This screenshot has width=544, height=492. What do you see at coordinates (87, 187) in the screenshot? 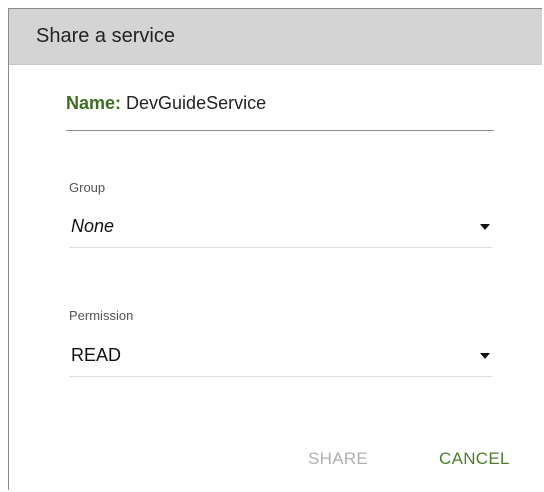
I see `group-label: Group` at bounding box center [87, 187].